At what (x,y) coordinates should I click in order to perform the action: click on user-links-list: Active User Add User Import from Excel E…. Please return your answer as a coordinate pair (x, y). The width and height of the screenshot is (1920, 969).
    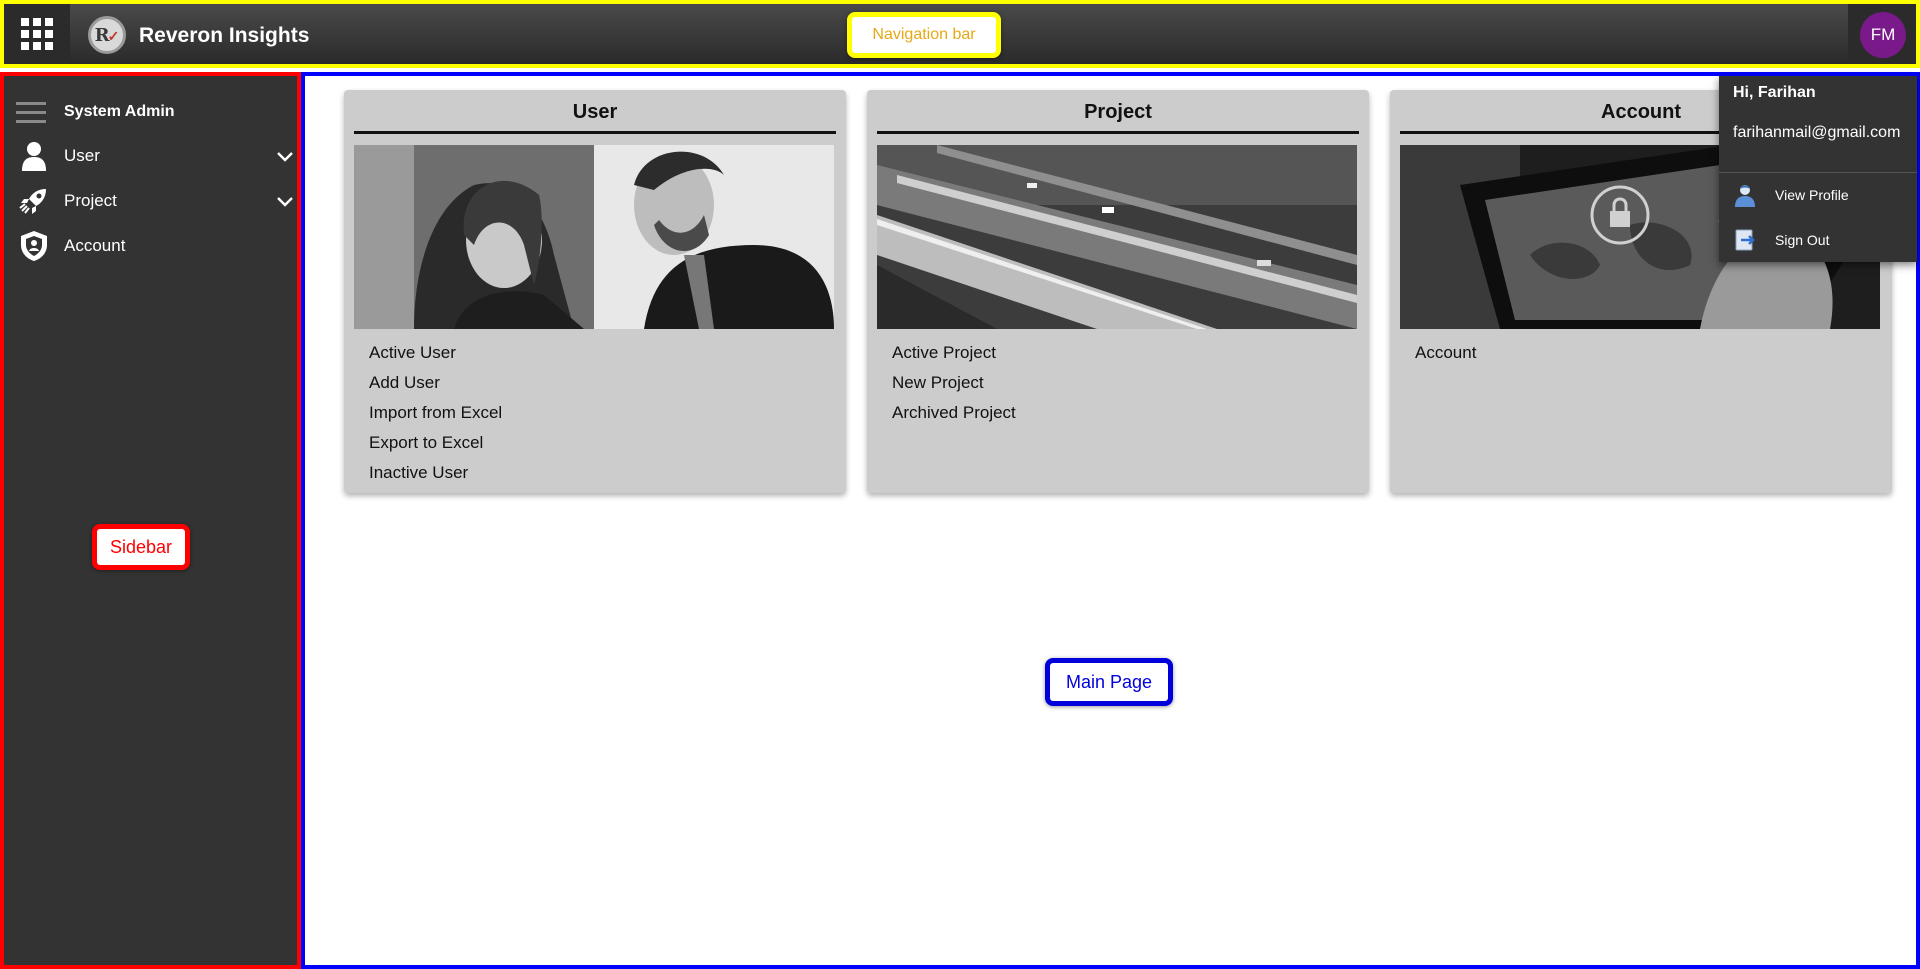
    Looking at the image, I should click on (435, 413).